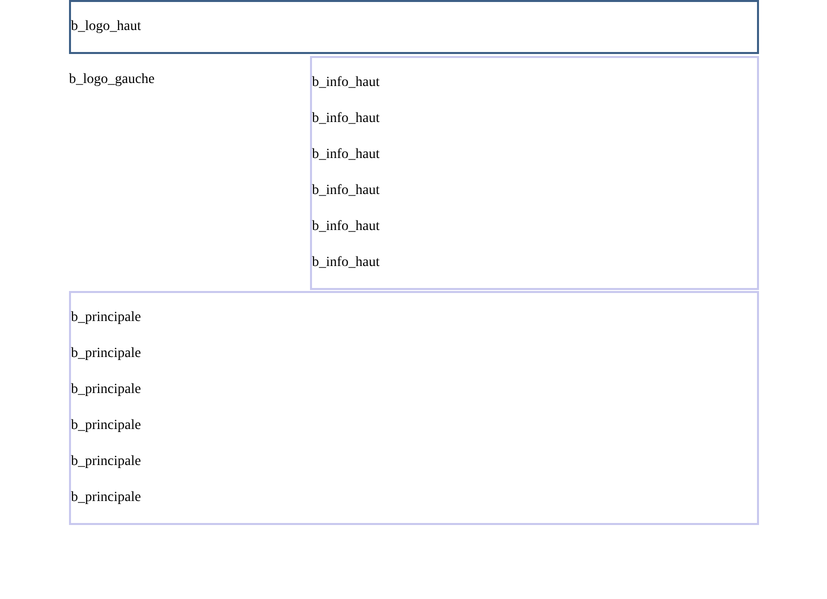 The width and height of the screenshot is (827, 599). What do you see at coordinates (112, 79) in the screenshot?
I see `left-column-text: b_logo_gauche` at bounding box center [112, 79].